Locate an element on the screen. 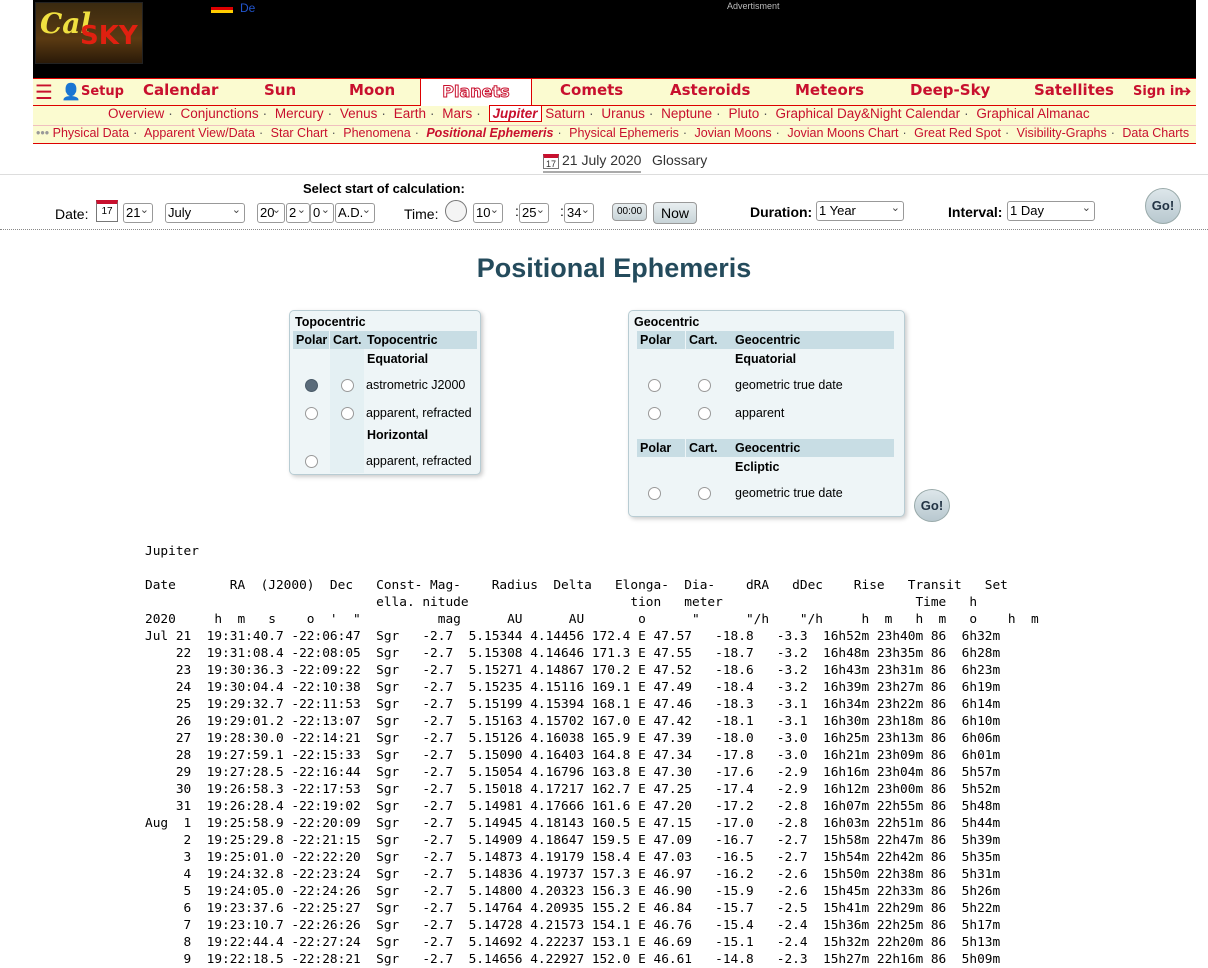  duration-select: 1 Year is located at coordinates (860, 210).